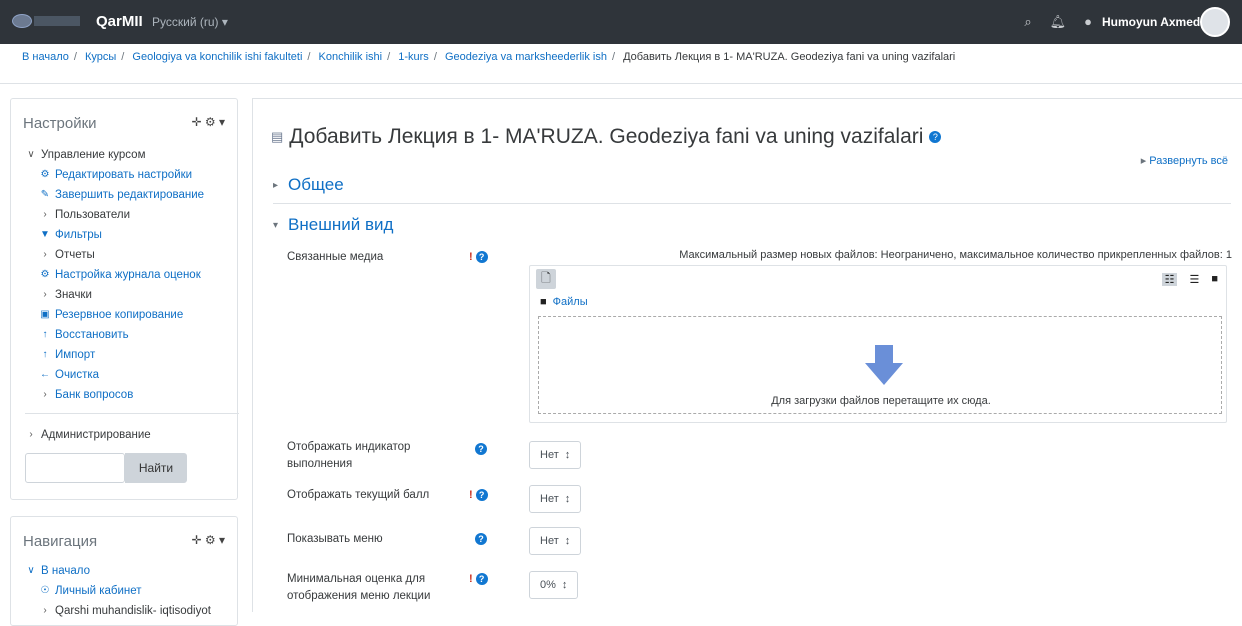 The width and height of the screenshot is (1242, 626). I want to click on user-name: Humoyun Axmedov, so click(1158, 22).